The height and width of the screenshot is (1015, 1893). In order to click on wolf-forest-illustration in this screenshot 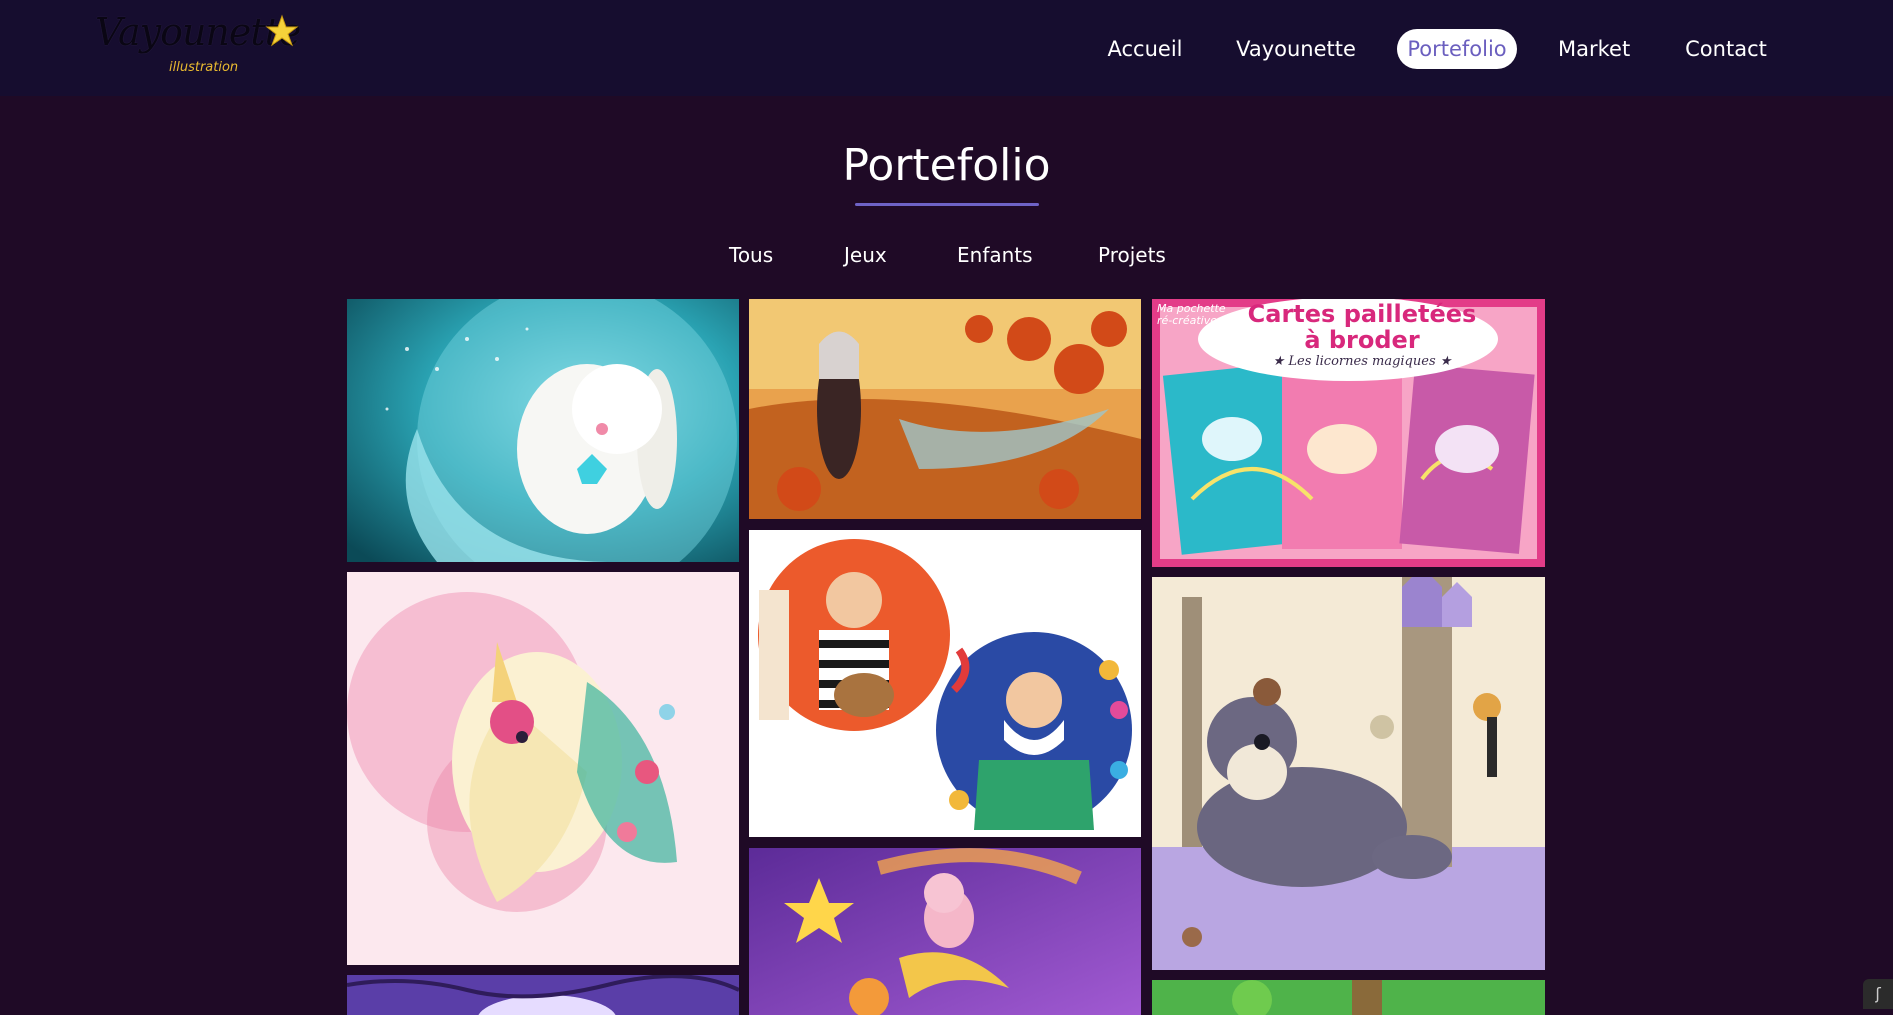, I will do `click(1348, 773)`.